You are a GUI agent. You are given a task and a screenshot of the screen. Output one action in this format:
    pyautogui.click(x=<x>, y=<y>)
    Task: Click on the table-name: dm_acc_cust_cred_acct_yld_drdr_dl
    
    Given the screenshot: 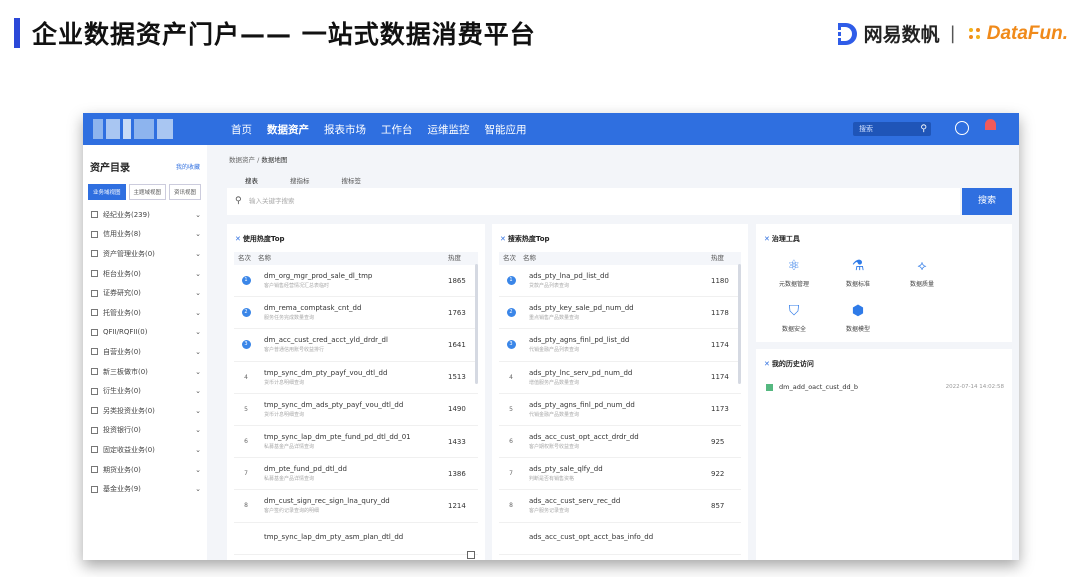 What is the action you would take?
    pyautogui.click(x=356, y=340)
    